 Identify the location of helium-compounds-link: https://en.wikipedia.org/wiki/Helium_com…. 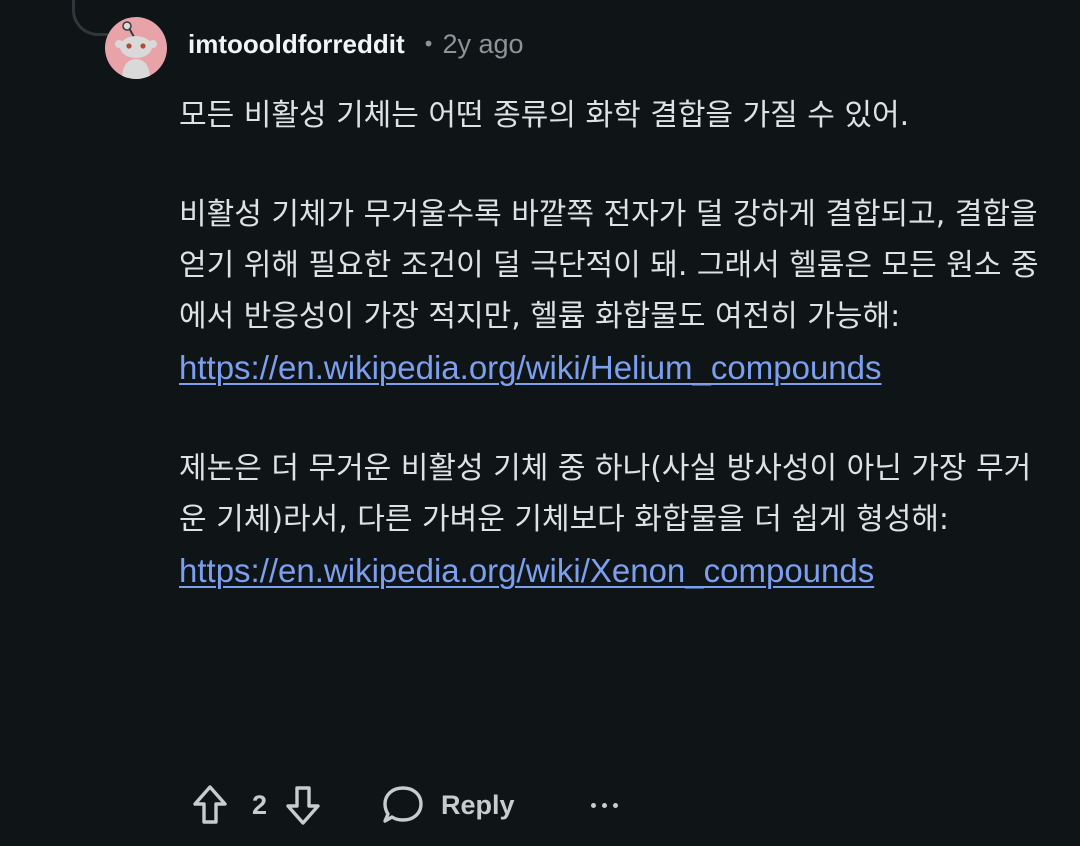
(530, 367).